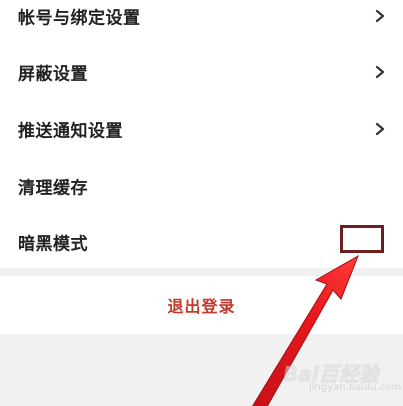  What do you see at coordinates (201, 22) in the screenshot?
I see `settings-item-account-binding: 帐号与绑定设置` at bounding box center [201, 22].